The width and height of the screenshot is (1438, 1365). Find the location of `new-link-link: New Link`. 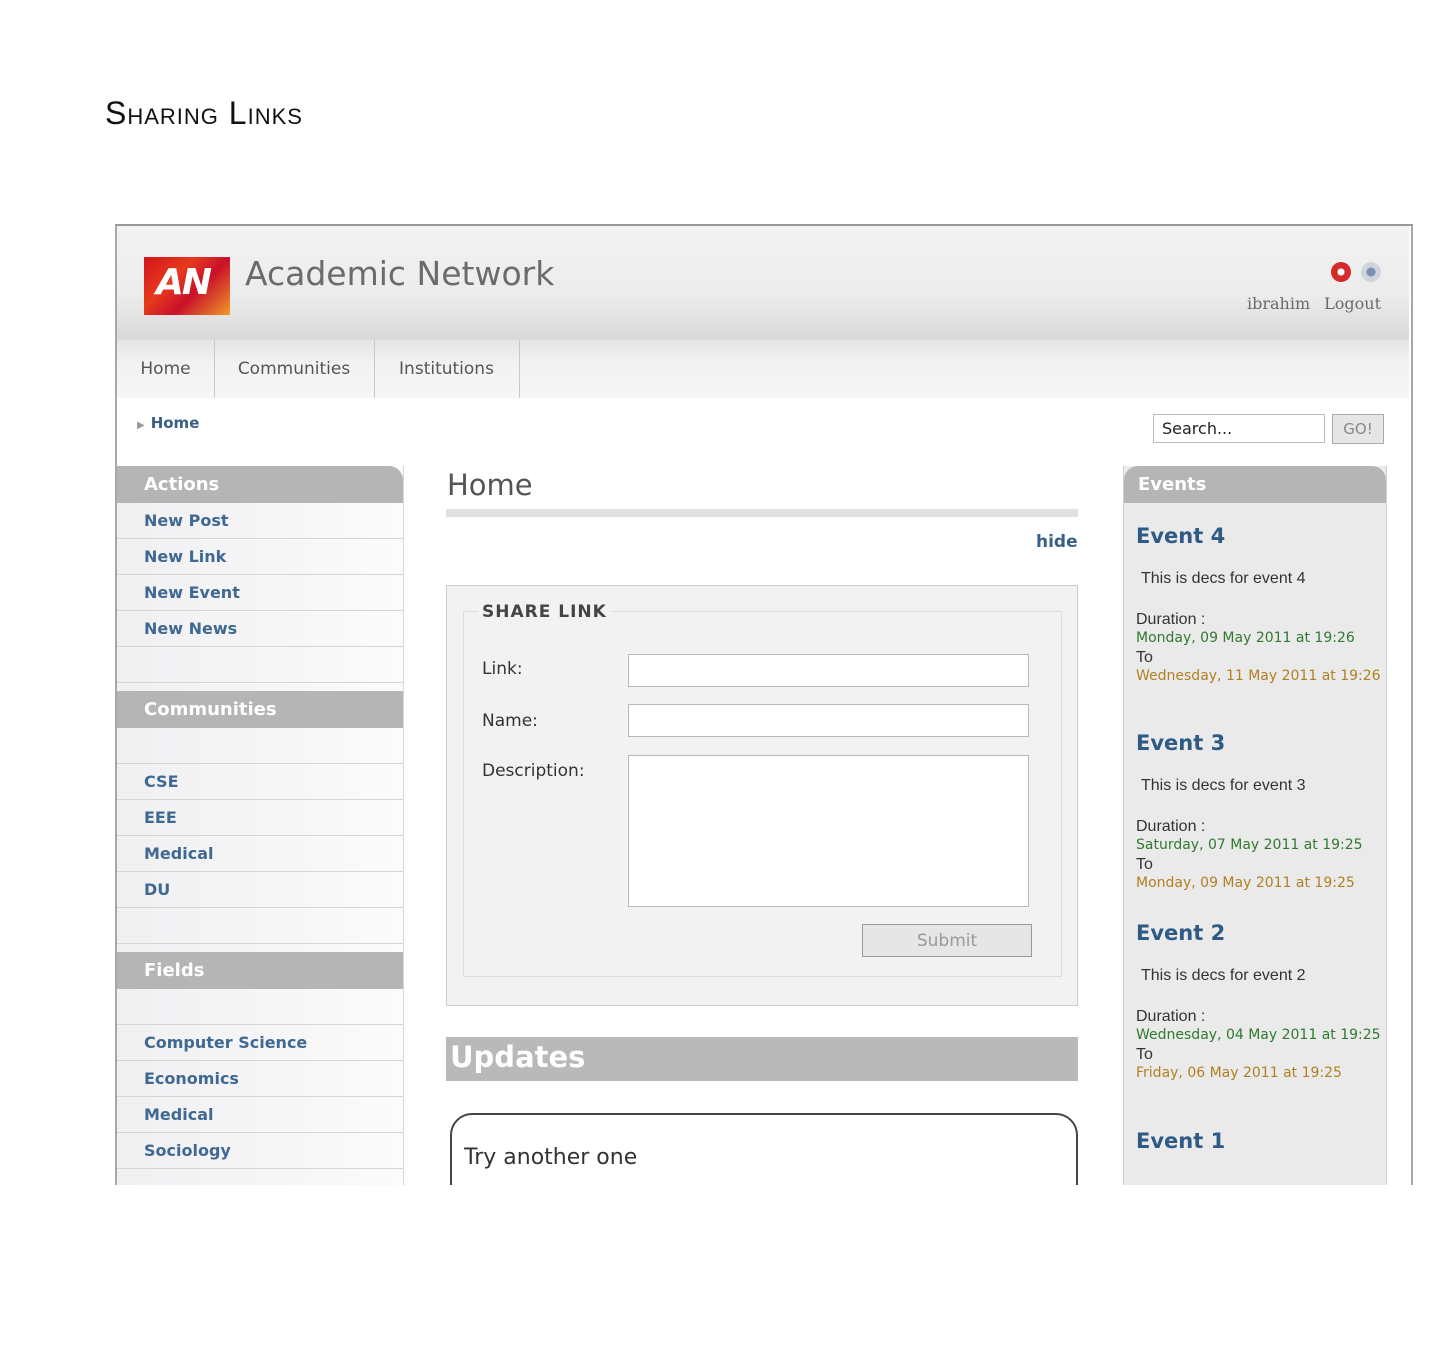

new-link-link: New Link is located at coordinates (260, 557).